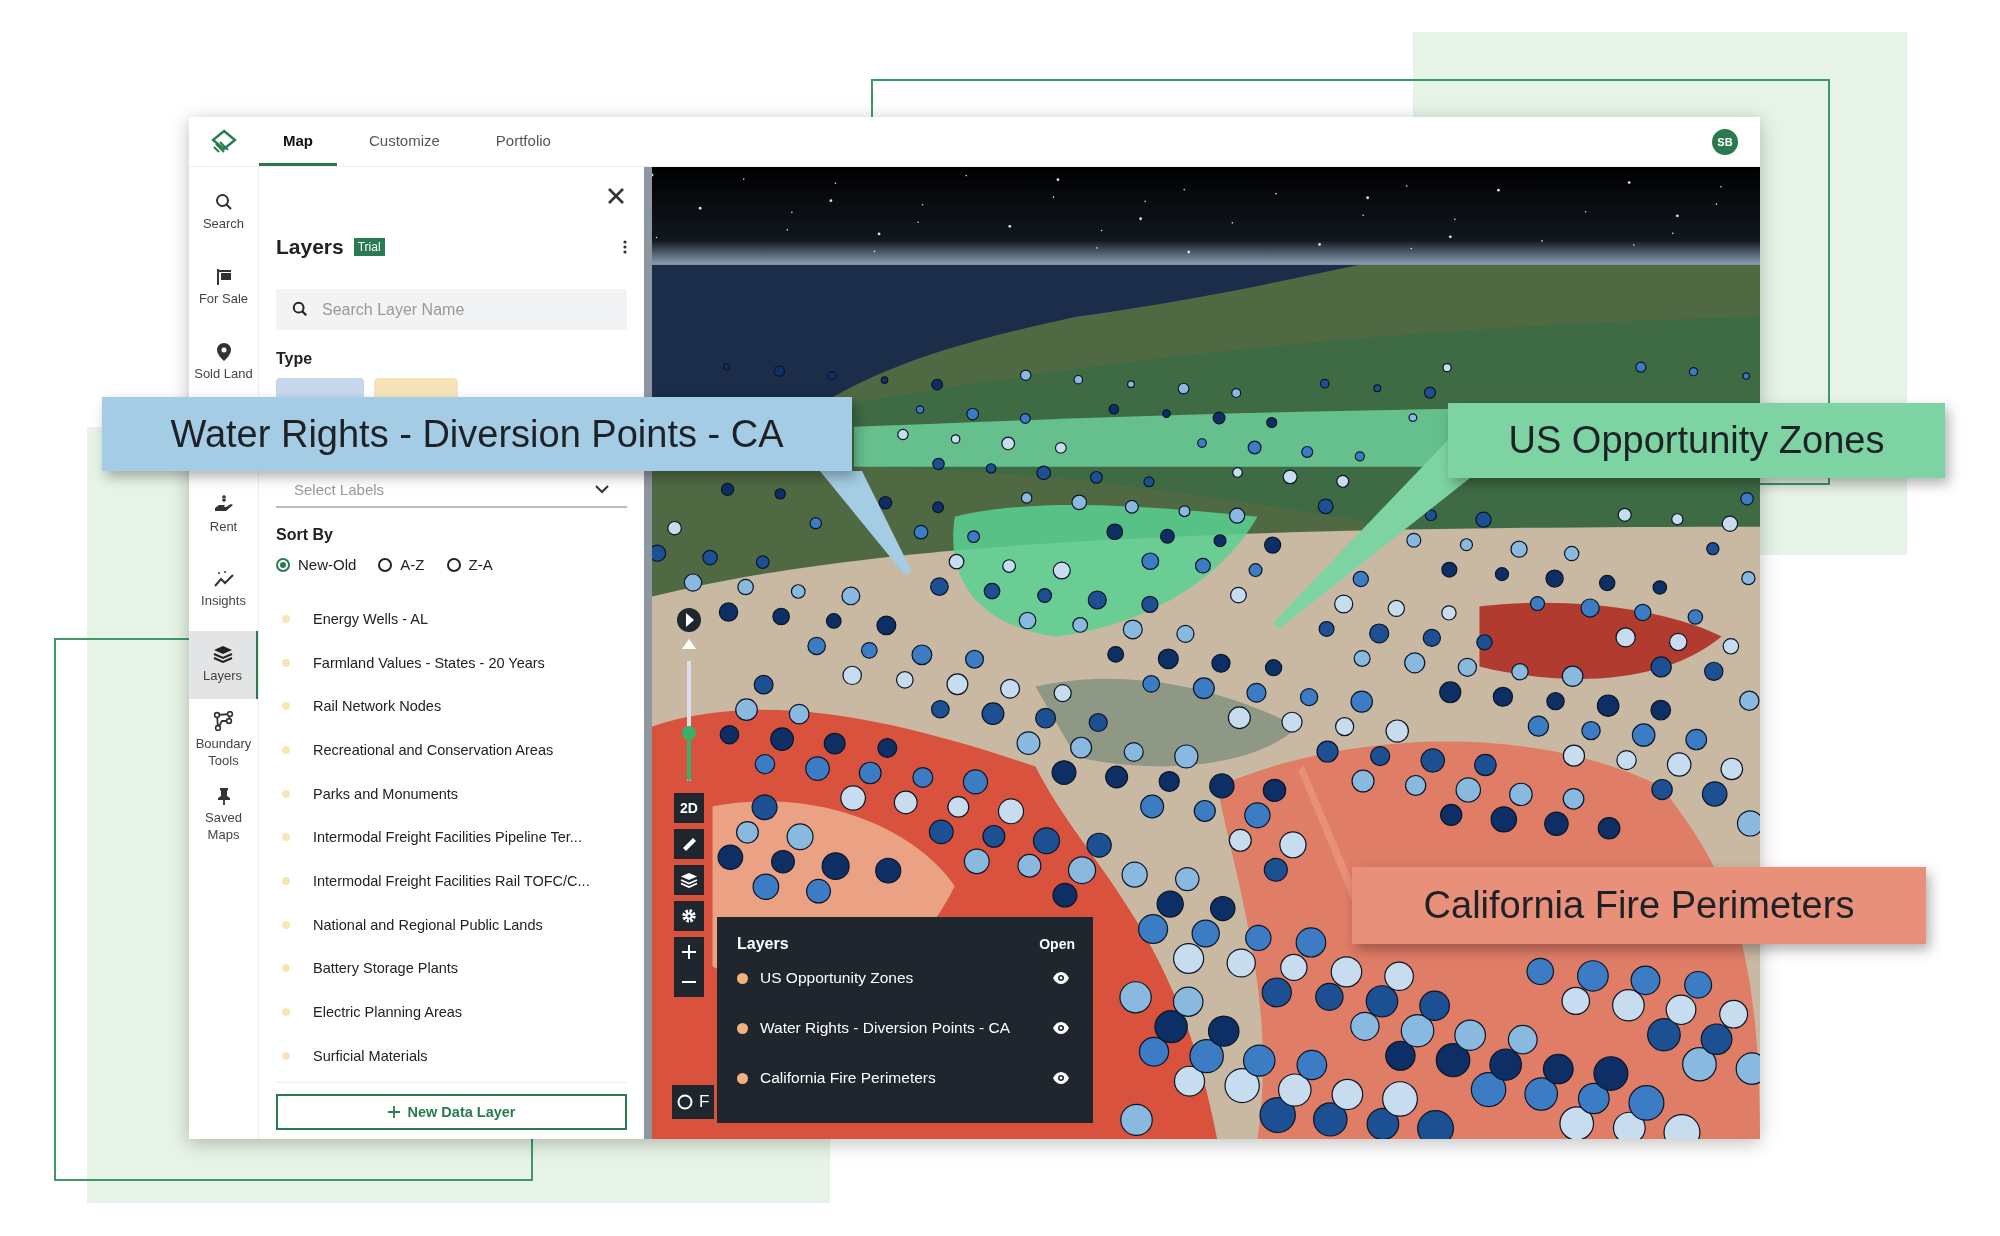  What do you see at coordinates (763, 944) in the screenshot?
I see `legend-title: Layers` at bounding box center [763, 944].